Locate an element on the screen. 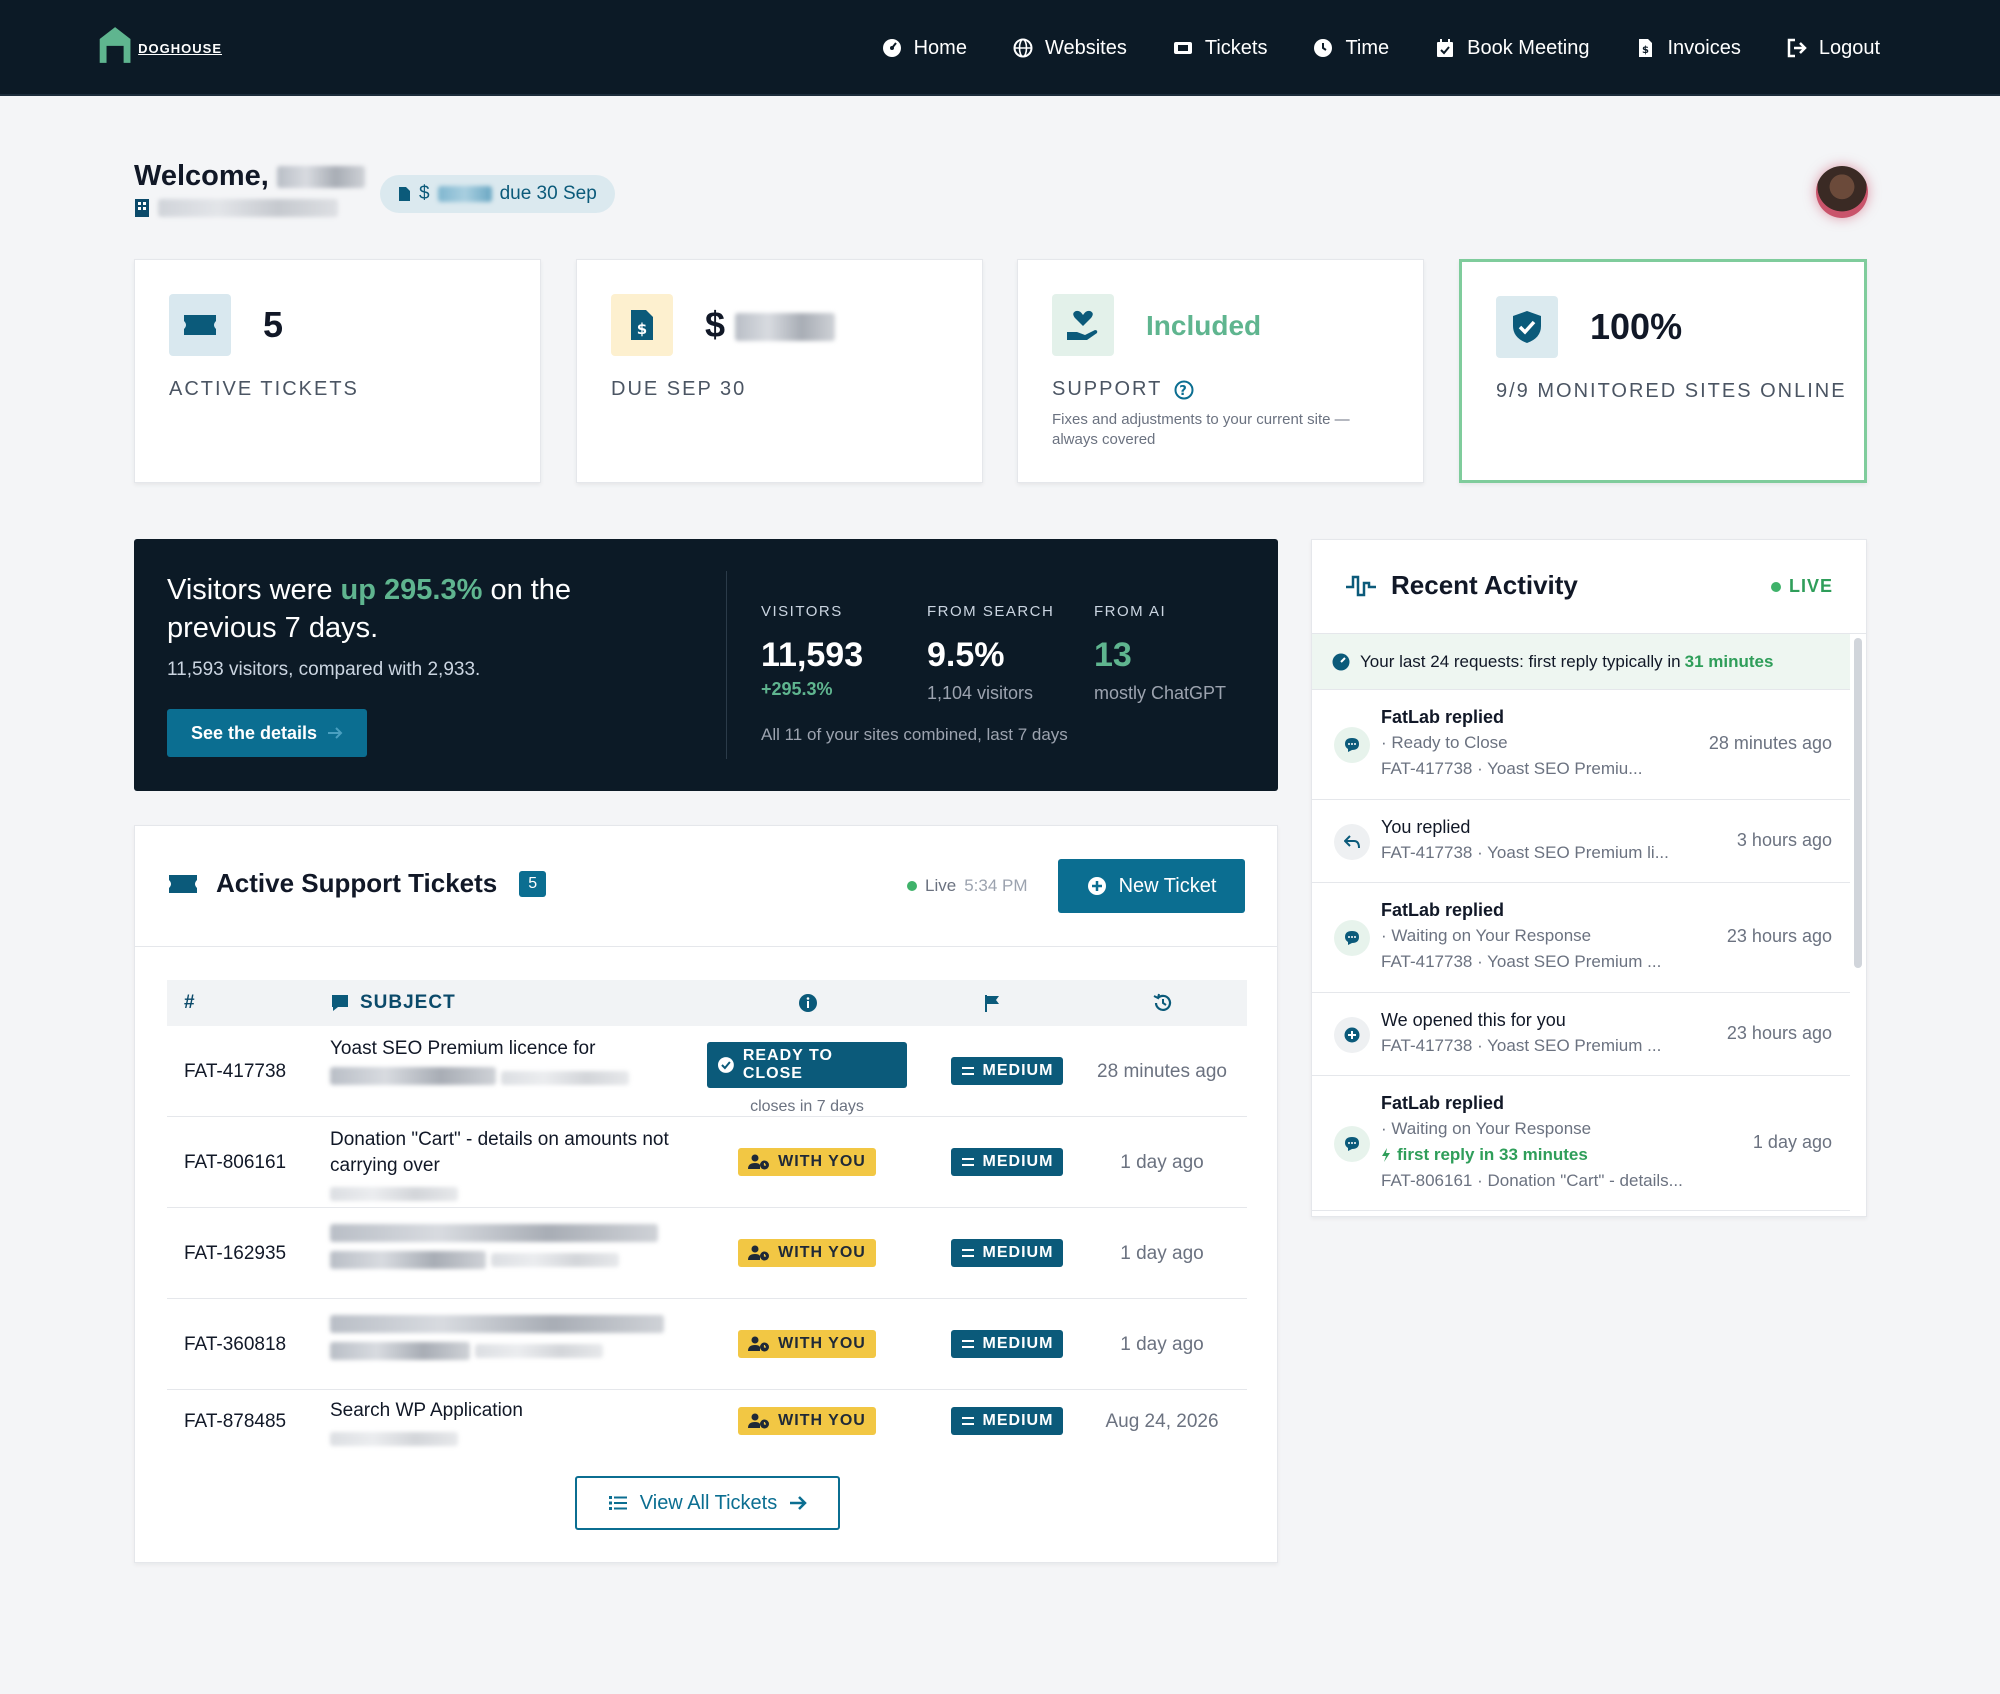  nav-time: Time is located at coordinates (1351, 48).